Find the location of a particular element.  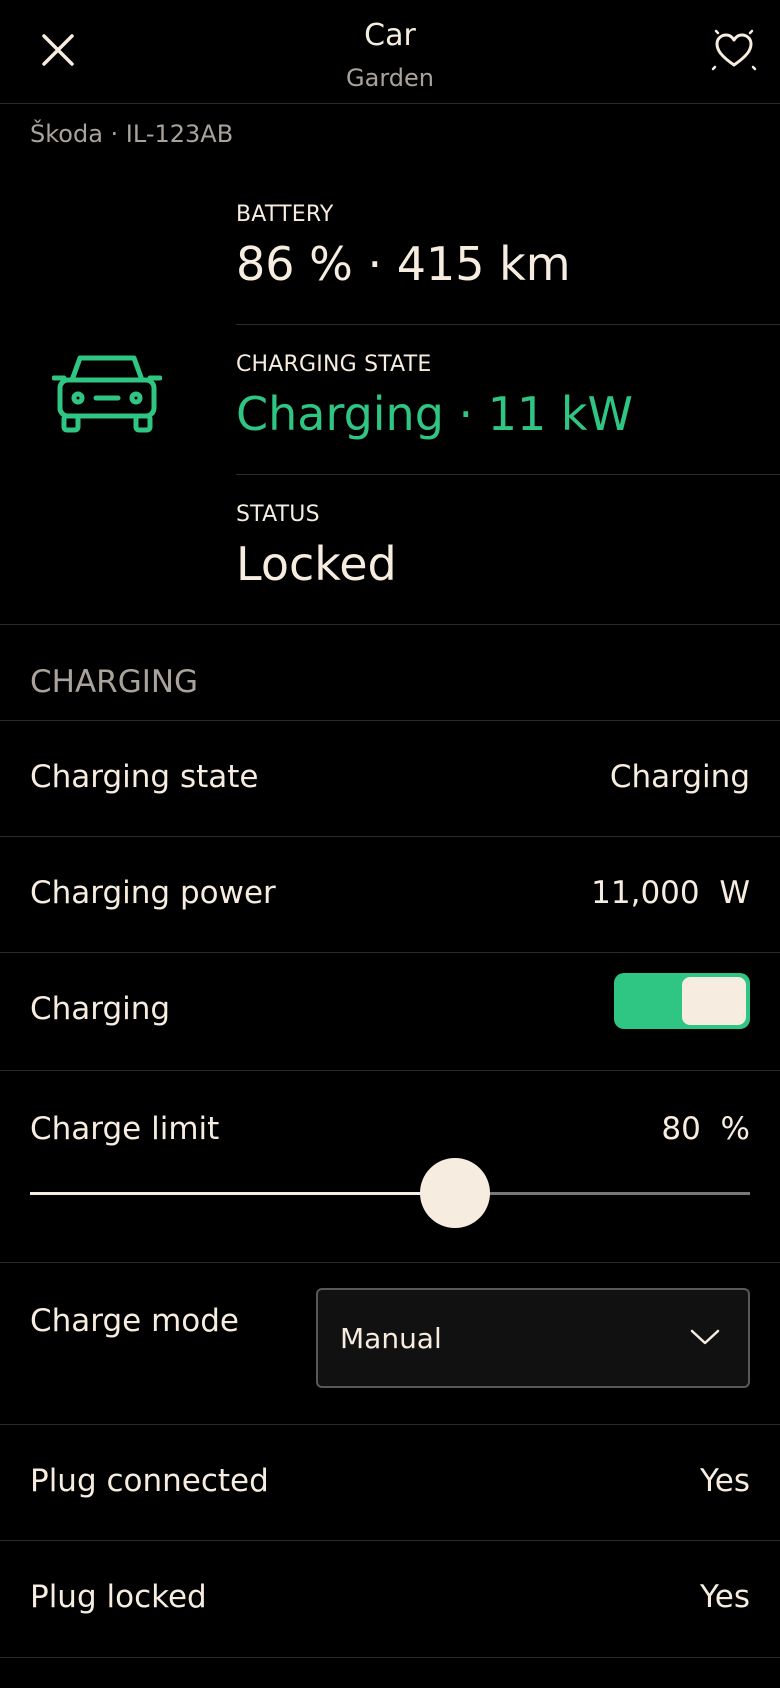

row-label: Plug locked is located at coordinates (118, 1597).